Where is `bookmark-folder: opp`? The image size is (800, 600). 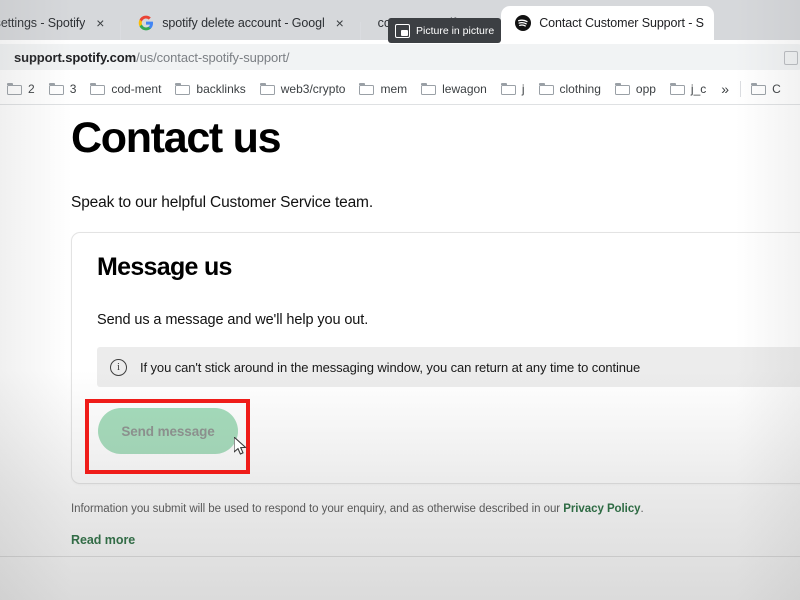 bookmark-folder: opp is located at coordinates (635, 89).